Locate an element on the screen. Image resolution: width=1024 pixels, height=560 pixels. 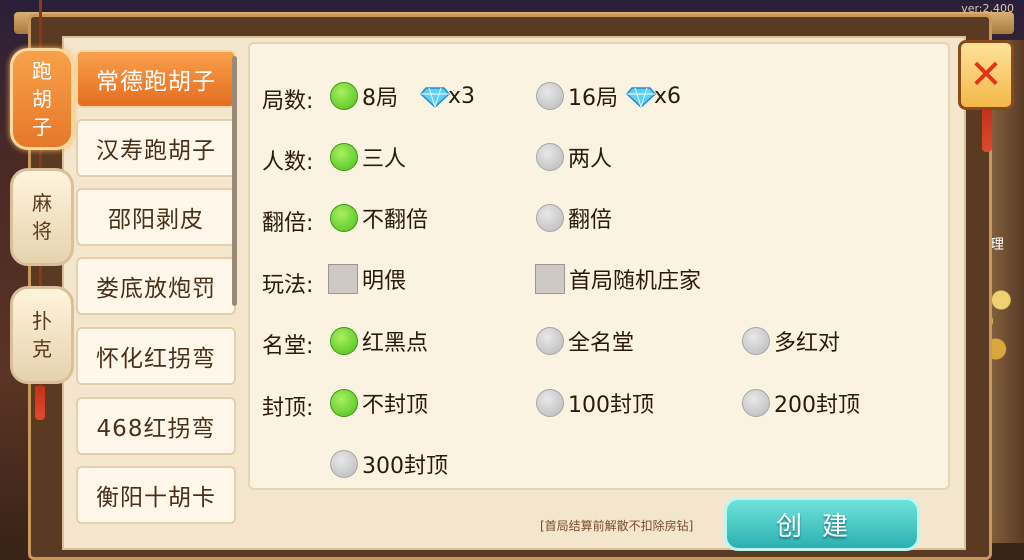
players-label: 人数: is located at coordinates (288, 162).